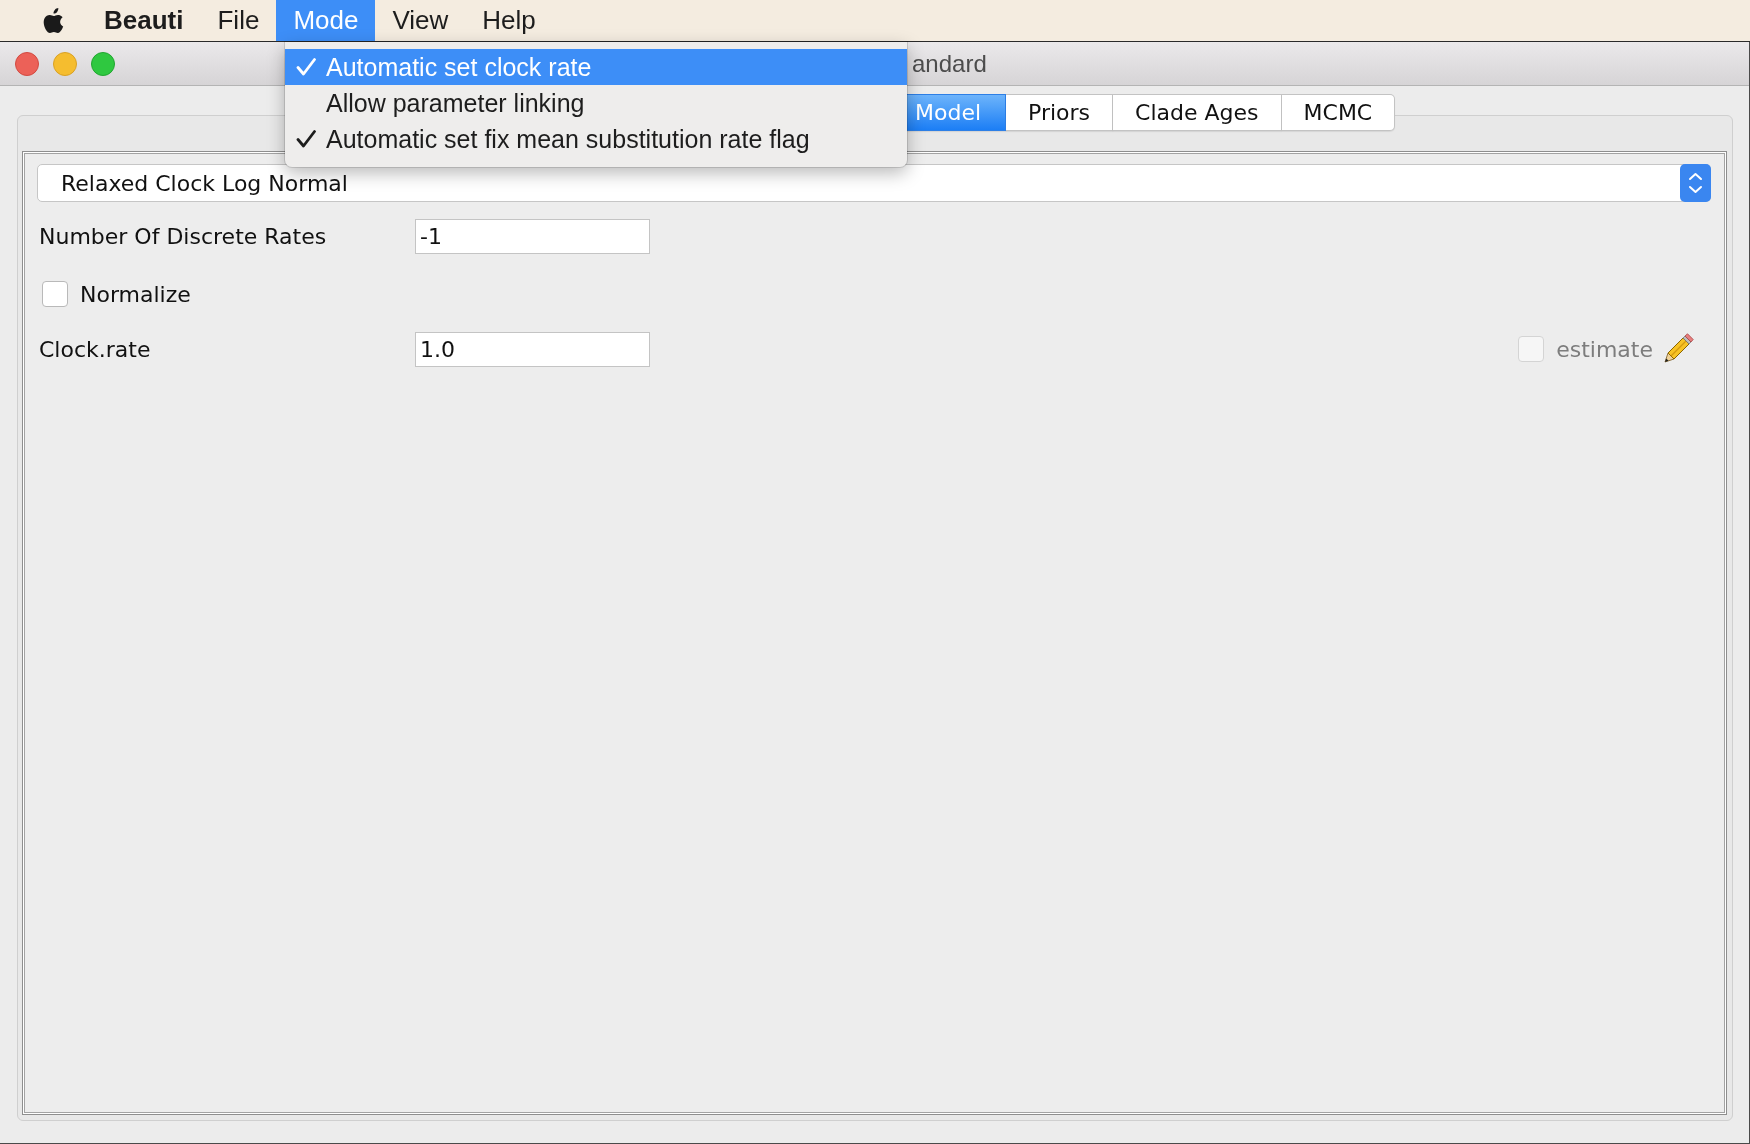  Describe the element at coordinates (568, 139) in the screenshot. I see `menu-item-label: Automatic set fix mean substitution rate flag` at that location.